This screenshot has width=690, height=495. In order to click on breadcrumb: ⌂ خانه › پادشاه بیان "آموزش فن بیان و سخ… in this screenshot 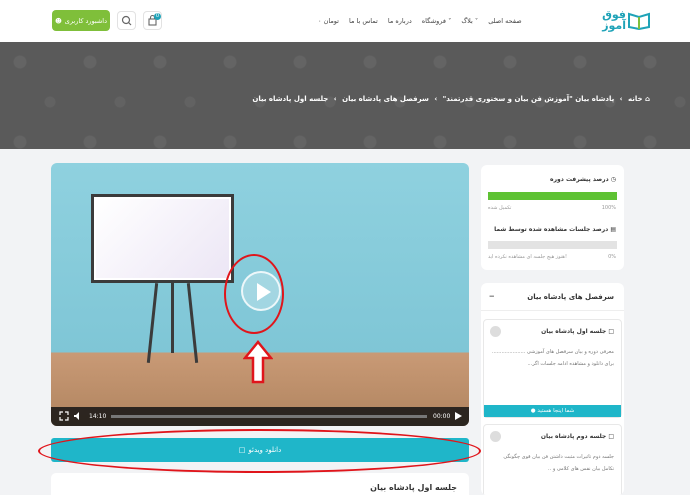, I will do `click(451, 99)`.